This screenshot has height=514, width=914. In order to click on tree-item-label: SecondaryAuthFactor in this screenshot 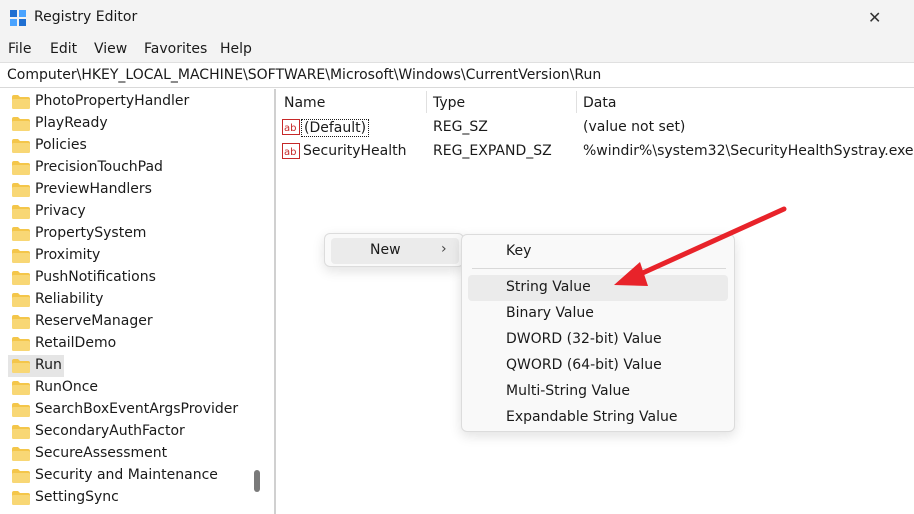, I will do `click(110, 431)`.